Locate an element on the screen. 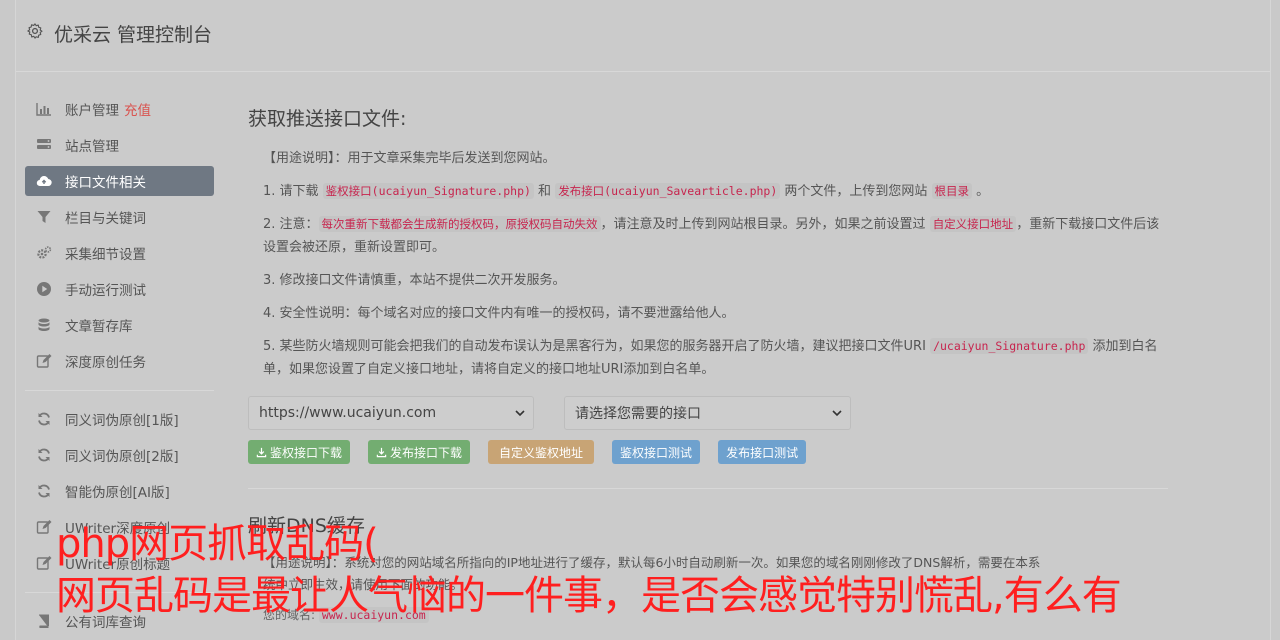 The image size is (1280, 640). sidebar-item-synonym-v1: 同义词伪原创[1版] is located at coordinates (119, 419).